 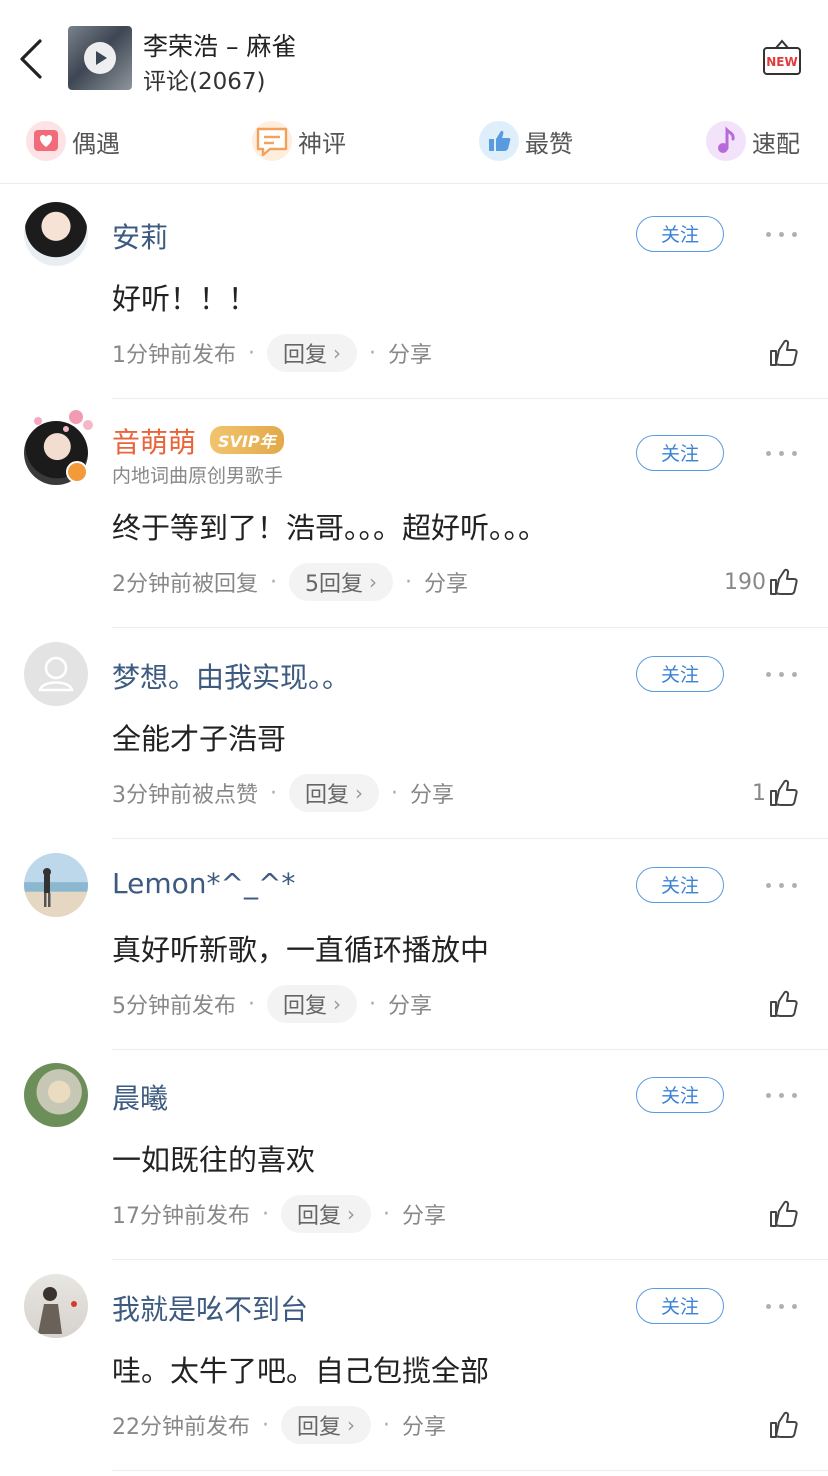 What do you see at coordinates (272, 141) in the screenshot?
I see `chat-bubble-icon` at bounding box center [272, 141].